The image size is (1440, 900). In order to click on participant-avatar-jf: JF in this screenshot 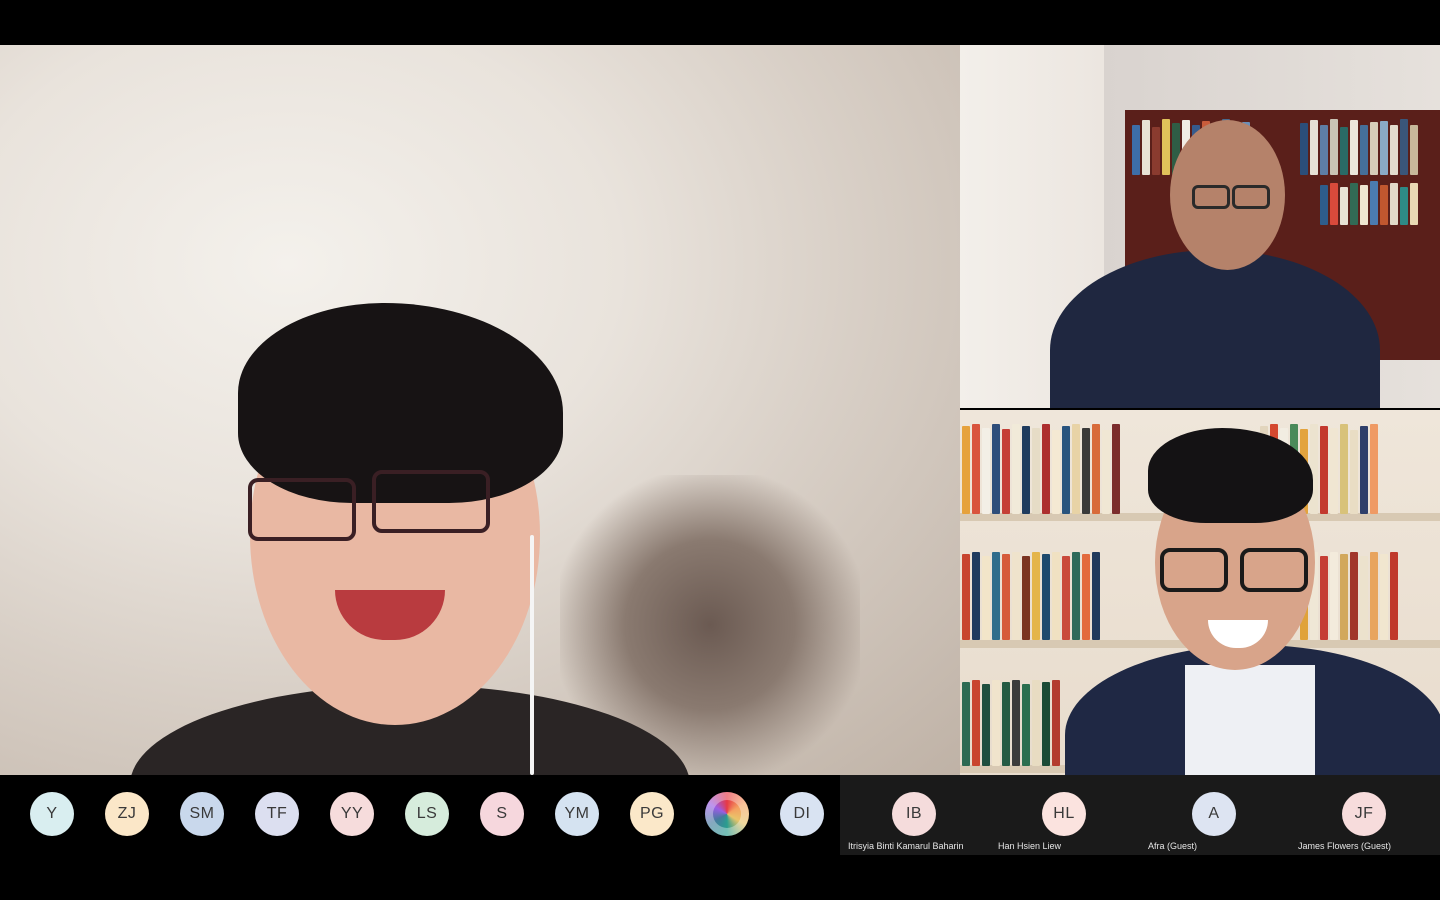, I will do `click(1364, 814)`.